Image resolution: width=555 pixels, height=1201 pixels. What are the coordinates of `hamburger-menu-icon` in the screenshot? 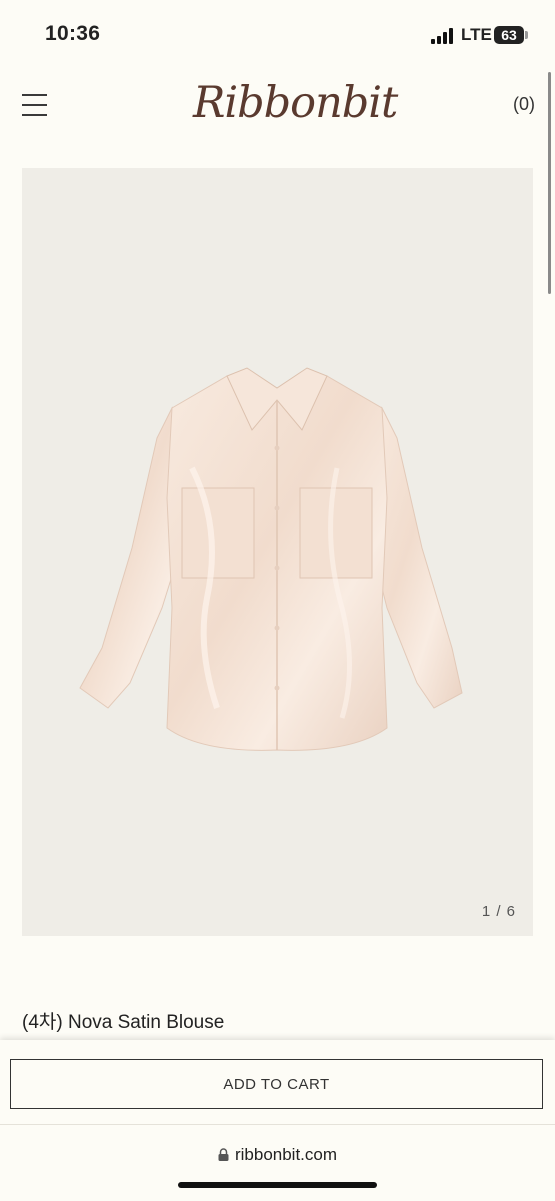 It's located at (34, 105).